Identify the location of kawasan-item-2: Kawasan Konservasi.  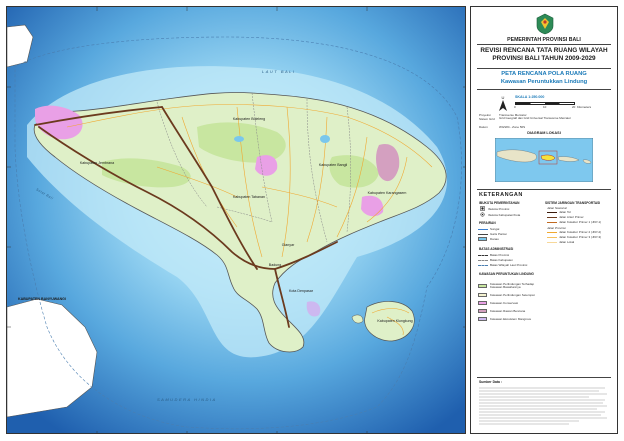
(504, 303).